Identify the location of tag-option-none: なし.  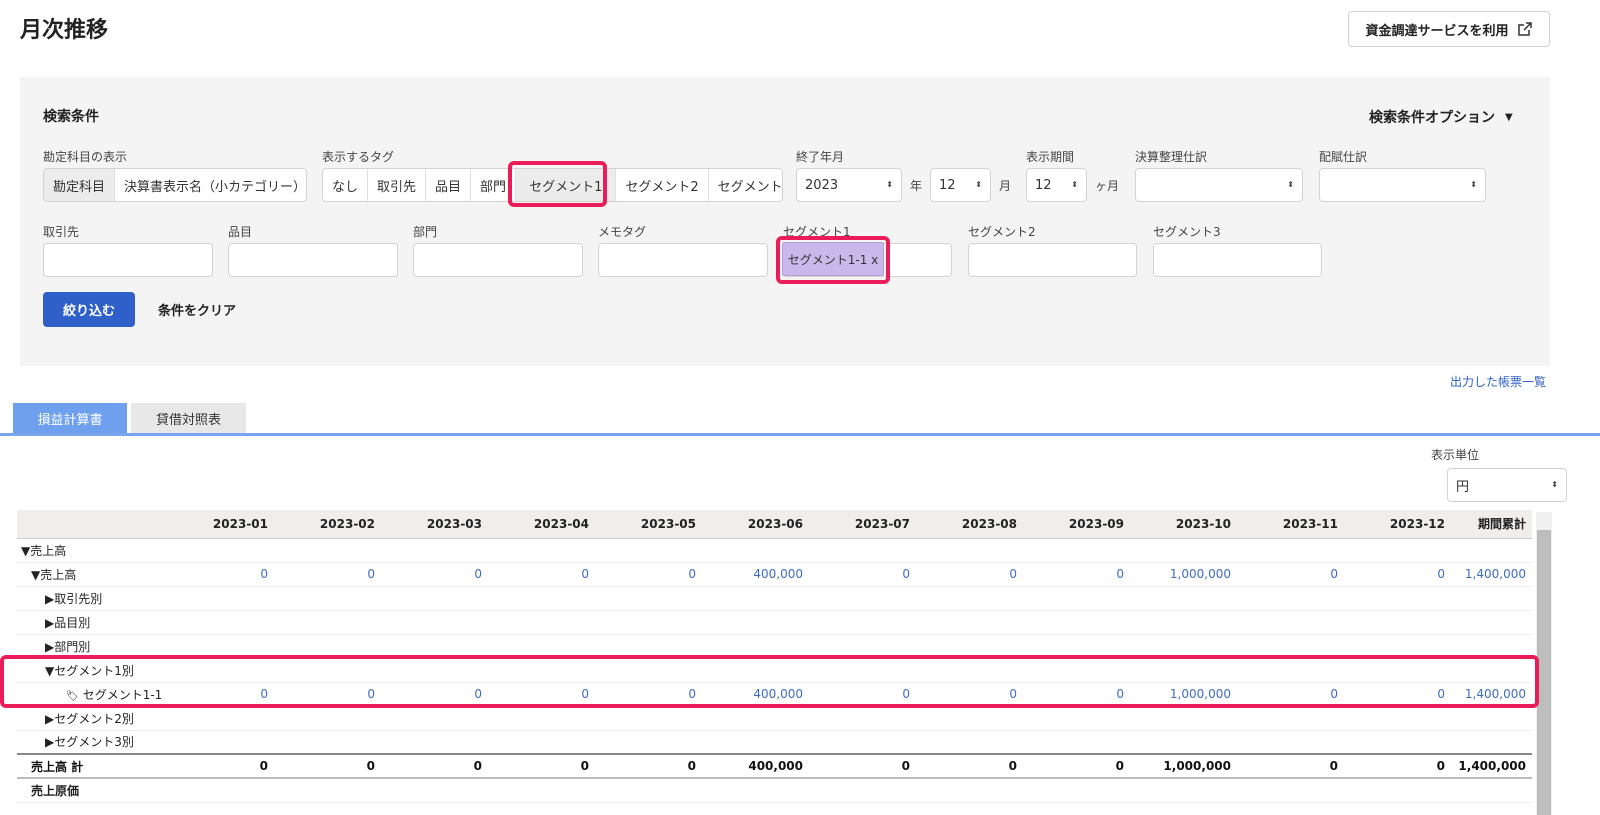
(346, 185).